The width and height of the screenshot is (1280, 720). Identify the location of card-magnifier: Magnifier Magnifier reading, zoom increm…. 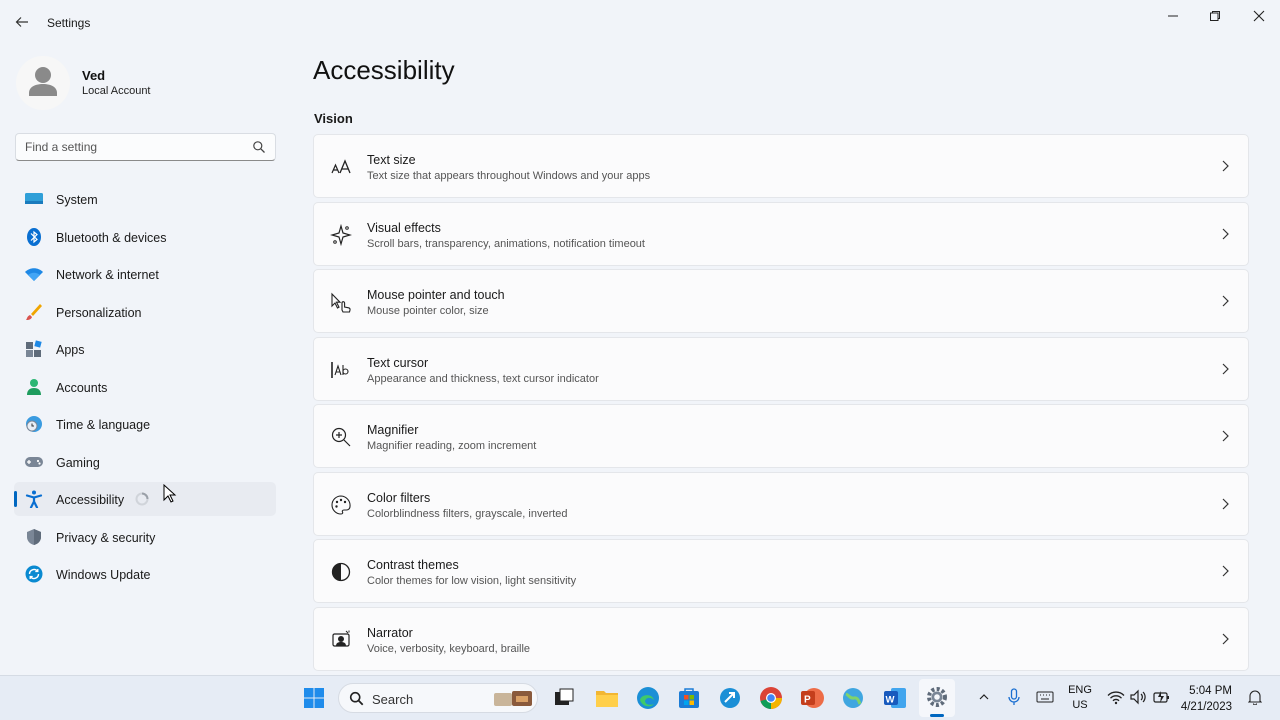
(781, 436).